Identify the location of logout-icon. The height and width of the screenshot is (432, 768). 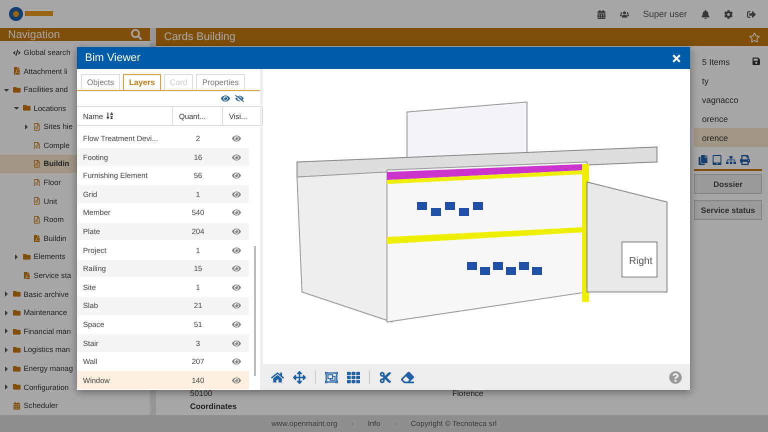
(751, 14).